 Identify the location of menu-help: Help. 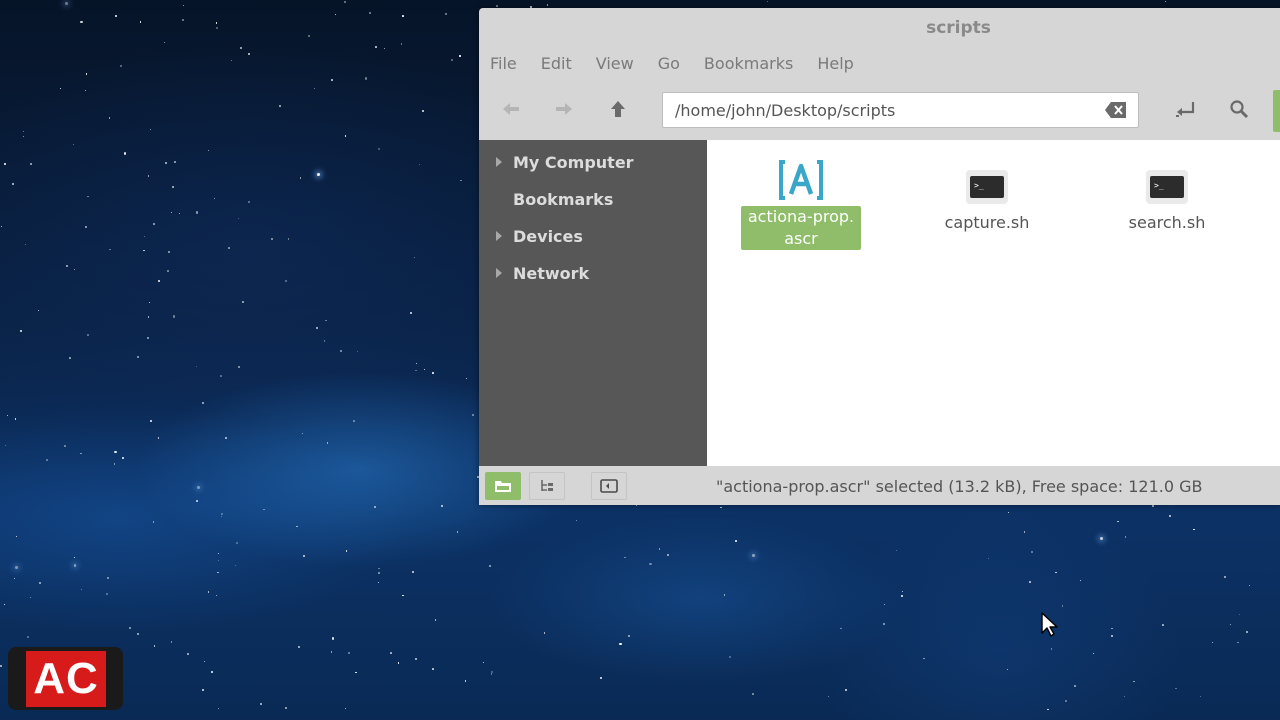
(835, 63).